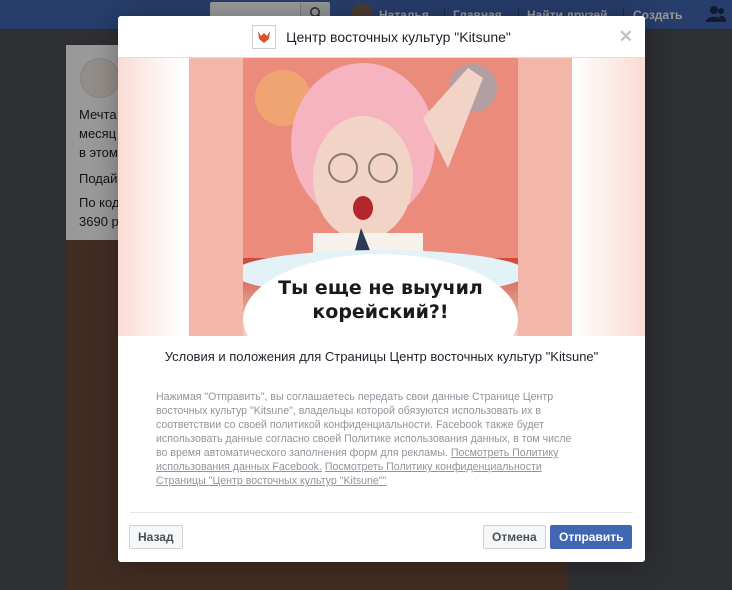  I want to click on hero-caption-line: Ты еще не выучил, so click(380, 288).